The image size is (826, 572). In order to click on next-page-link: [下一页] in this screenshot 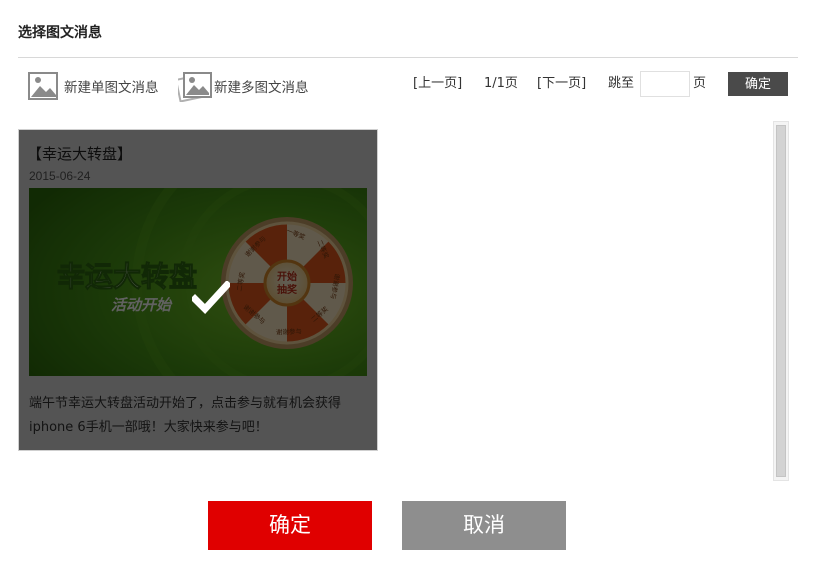, I will do `click(561, 84)`.